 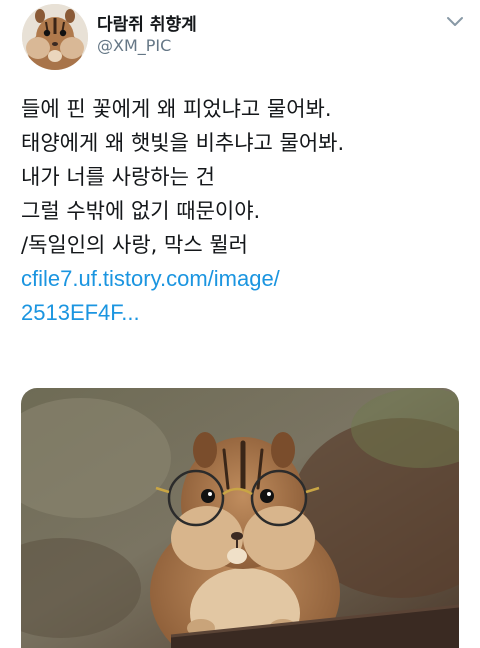 I want to click on tweet-line: 그럴 수밖에 없기 때문이야., so click(x=141, y=211).